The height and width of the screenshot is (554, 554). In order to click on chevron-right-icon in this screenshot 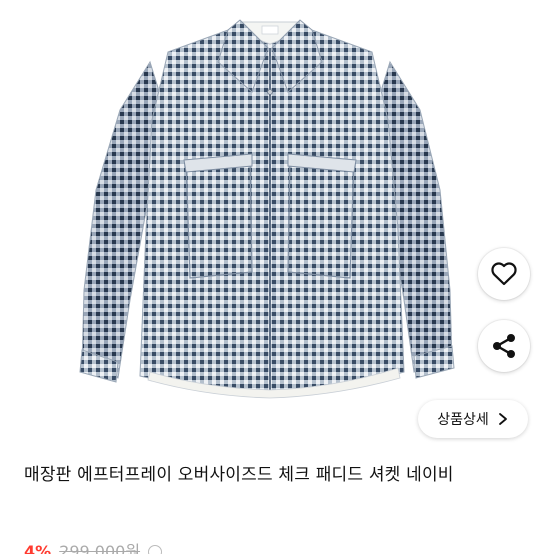, I will do `click(502, 419)`.